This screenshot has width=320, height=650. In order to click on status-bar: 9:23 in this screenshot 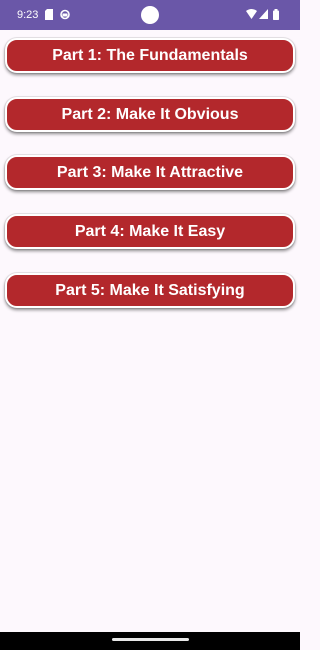, I will do `click(150, 15)`.